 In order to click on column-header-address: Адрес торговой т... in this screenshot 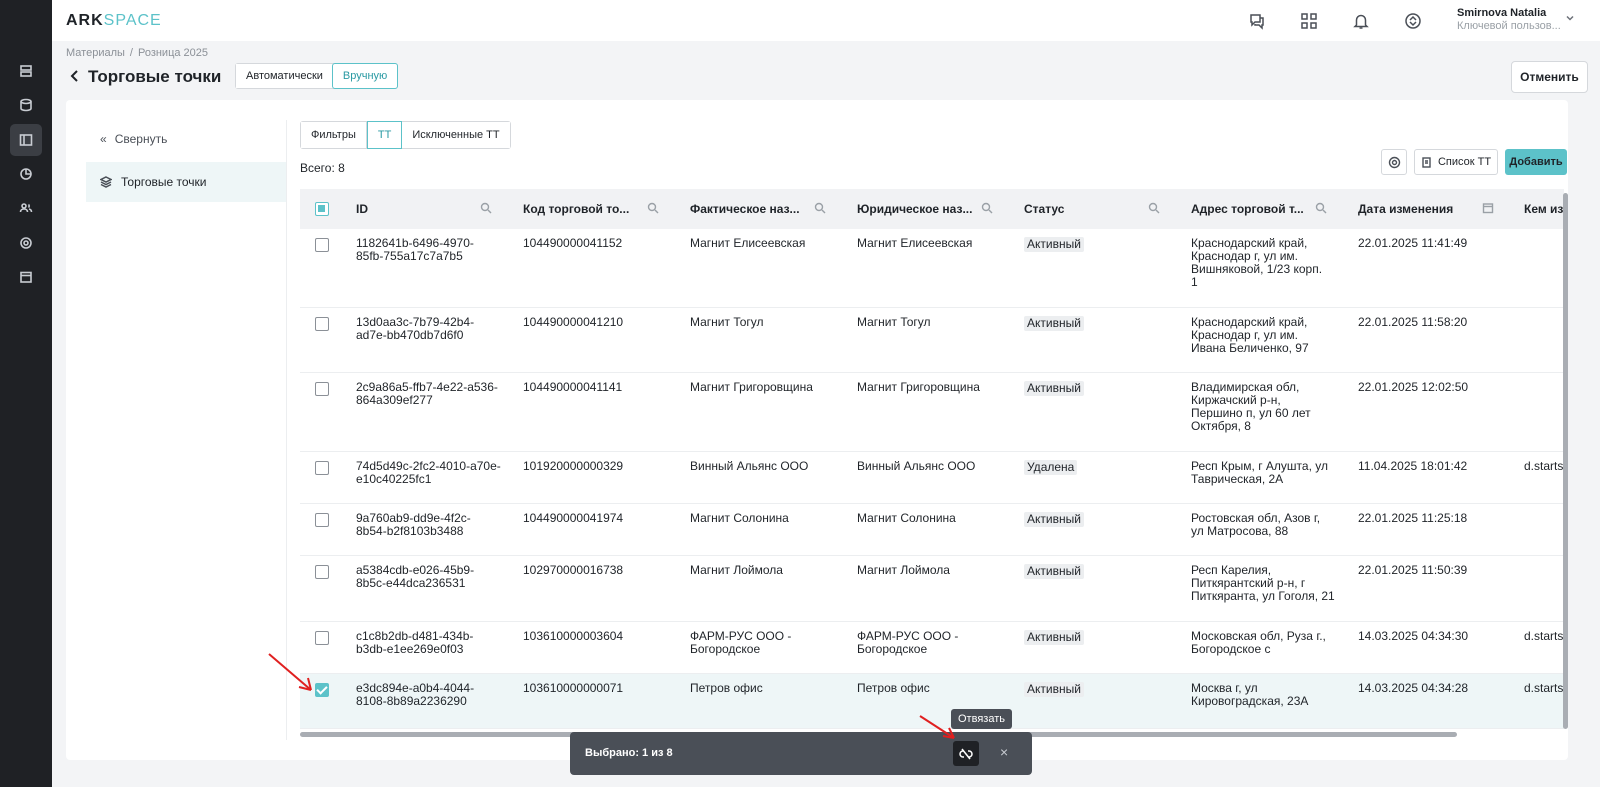, I will do `click(1259, 209)`.